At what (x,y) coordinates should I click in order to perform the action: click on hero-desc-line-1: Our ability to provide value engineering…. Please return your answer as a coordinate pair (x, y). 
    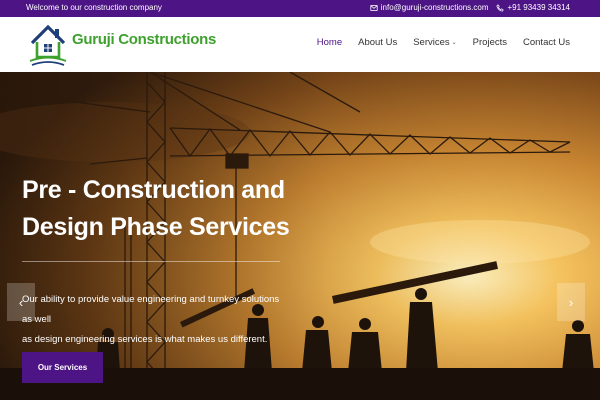
    Looking at the image, I should click on (151, 309).